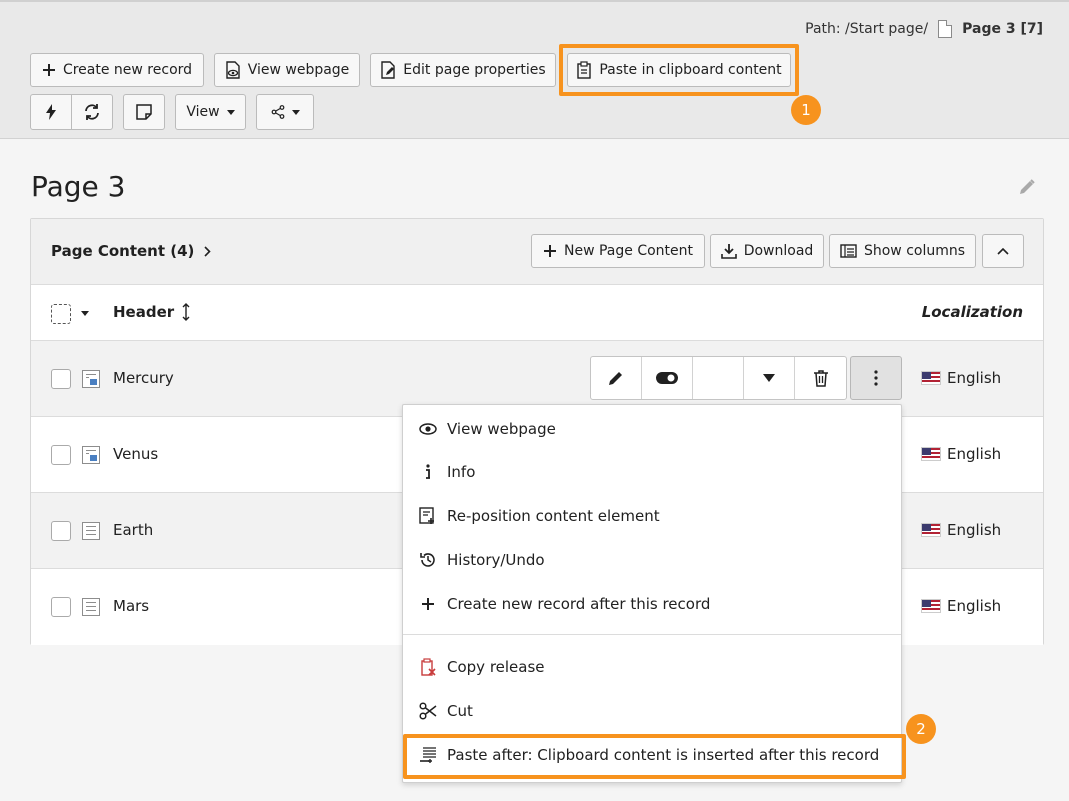 The image size is (1069, 801). Describe the element at coordinates (143, 378) in the screenshot. I see `row-header: Mercury` at that location.